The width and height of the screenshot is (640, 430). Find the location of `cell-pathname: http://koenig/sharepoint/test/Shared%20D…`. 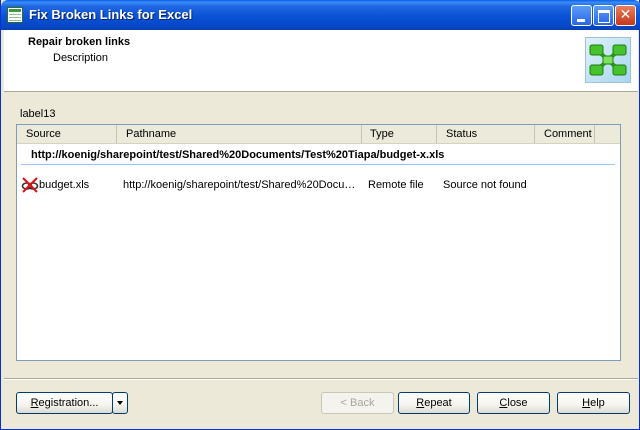

cell-pathname: http://koenig/sharepoint/test/Shared%20D… is located at coordinates (241, 185).